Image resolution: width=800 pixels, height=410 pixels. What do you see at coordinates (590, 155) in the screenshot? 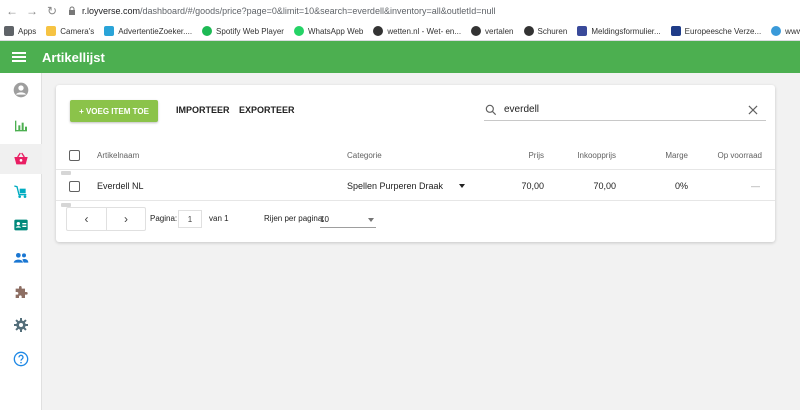
I see `column-header-cost: Inkoopprijs` at bounding box center [590, 155].